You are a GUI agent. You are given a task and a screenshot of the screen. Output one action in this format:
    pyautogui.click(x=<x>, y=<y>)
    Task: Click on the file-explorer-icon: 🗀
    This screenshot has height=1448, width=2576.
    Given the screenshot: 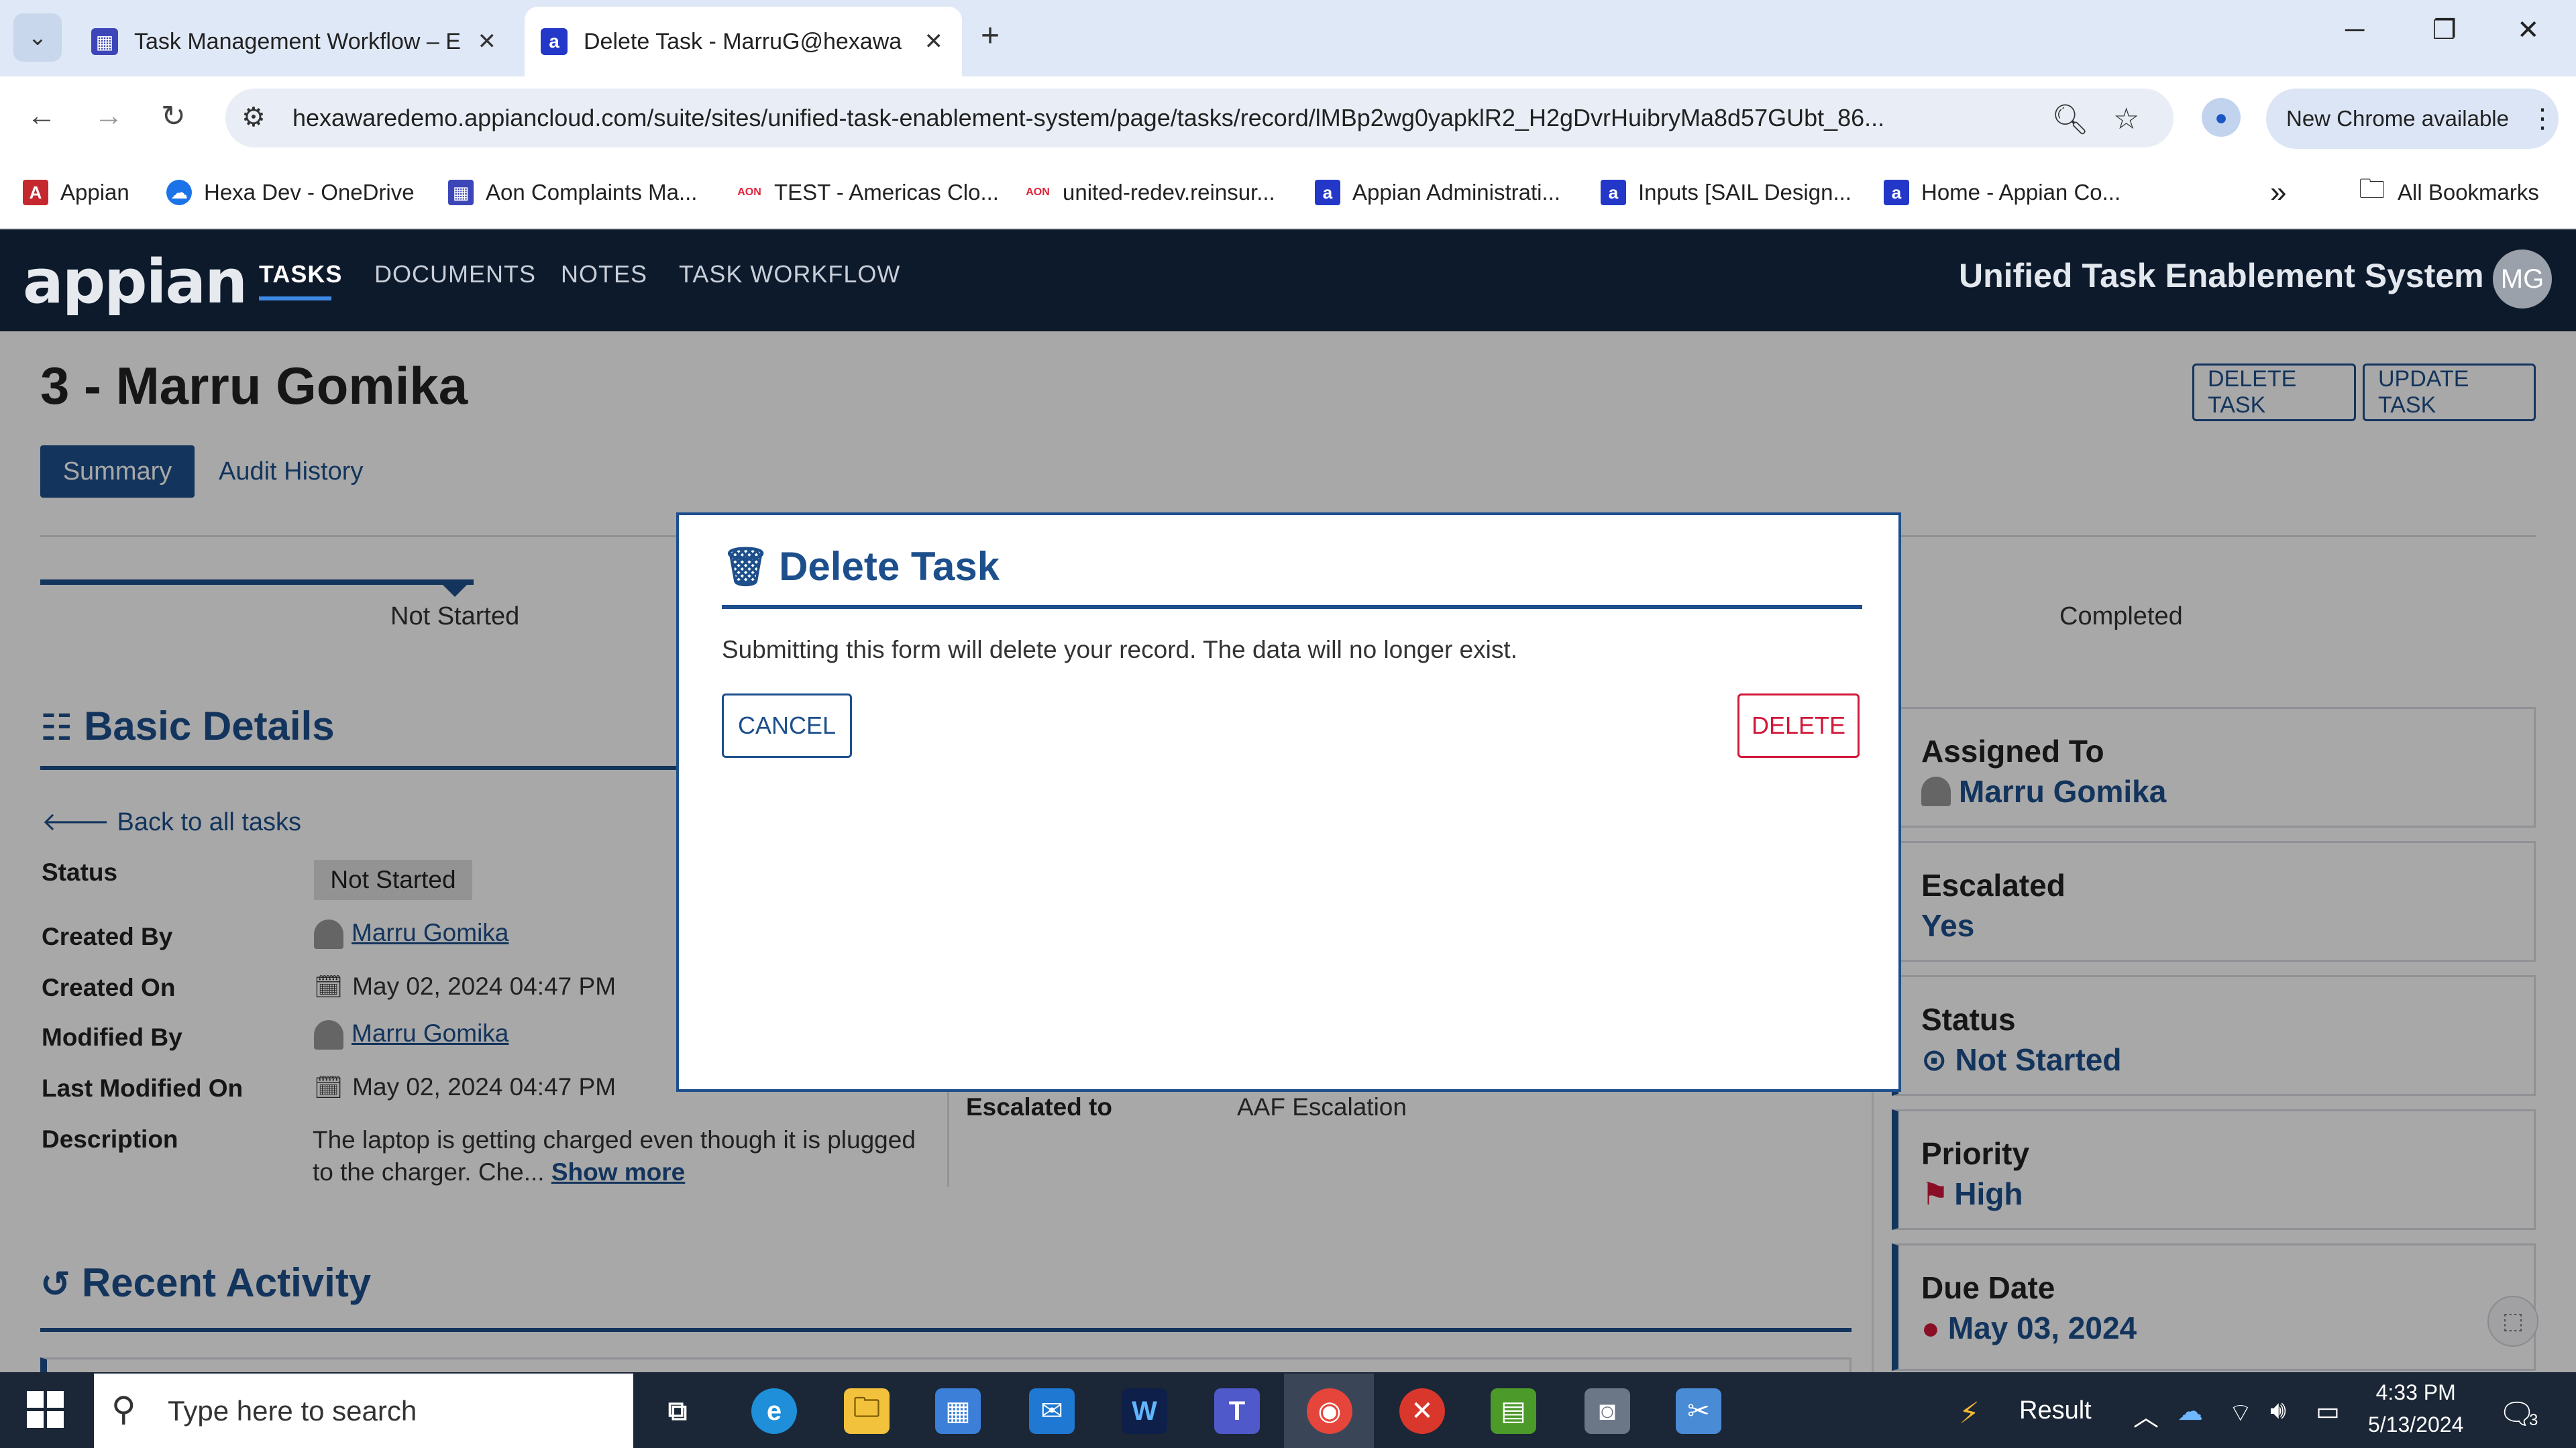 What is the action you would take?
    pyautogui.click(x=867, y=1411)
    